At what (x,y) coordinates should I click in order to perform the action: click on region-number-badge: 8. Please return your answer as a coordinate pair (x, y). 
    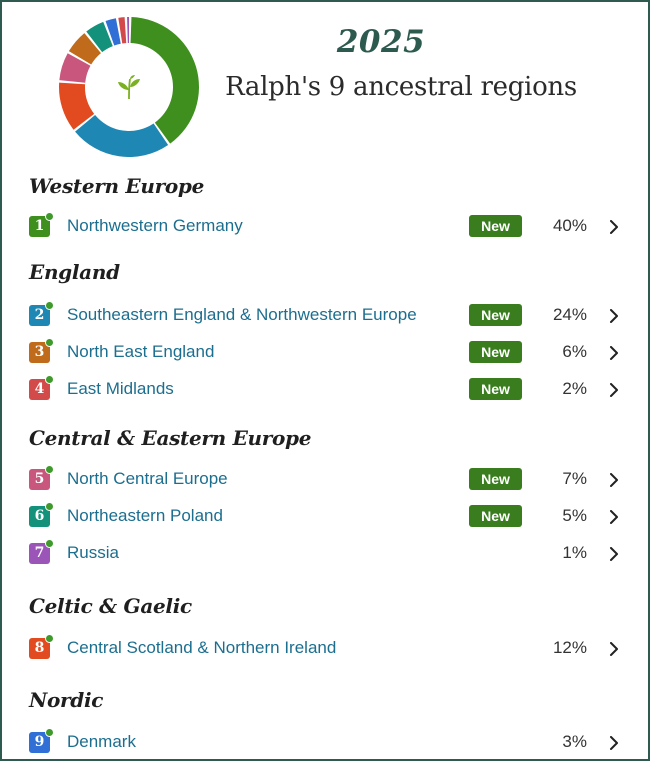
    Looking at the image, I should click on (41, 646).